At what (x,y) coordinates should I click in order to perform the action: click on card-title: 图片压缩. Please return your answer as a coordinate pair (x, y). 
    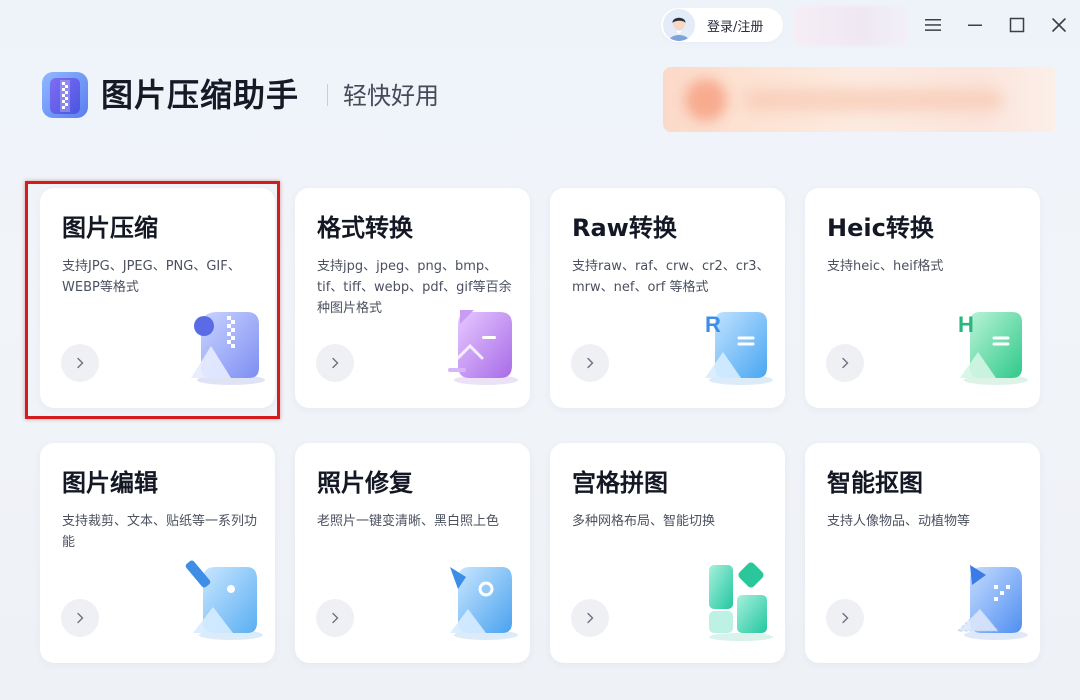
    Looking at the image, I should click on (110, 228).